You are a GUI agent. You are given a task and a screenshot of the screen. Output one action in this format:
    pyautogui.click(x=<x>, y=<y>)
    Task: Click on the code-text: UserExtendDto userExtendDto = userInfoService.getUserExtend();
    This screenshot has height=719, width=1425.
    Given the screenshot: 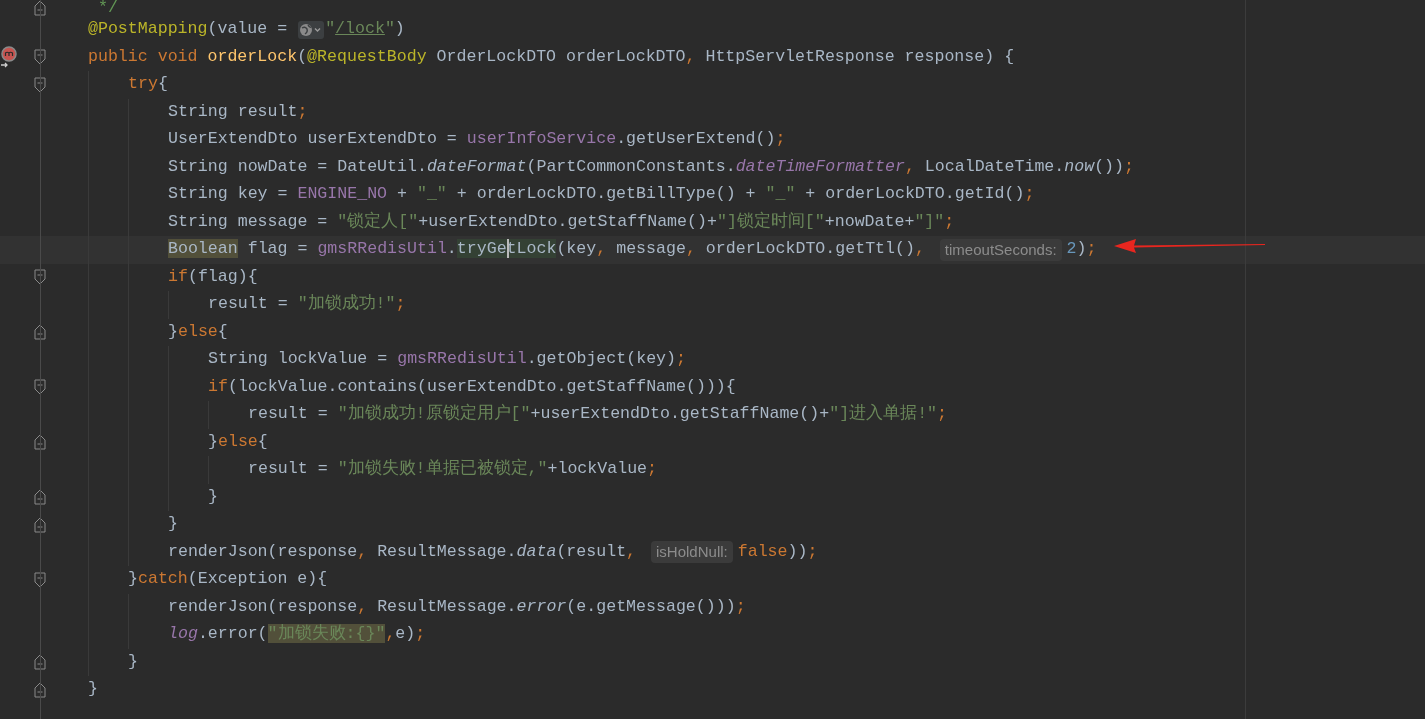 What is the action you would take?
    pyautogui.click(x=477, y=139)
    